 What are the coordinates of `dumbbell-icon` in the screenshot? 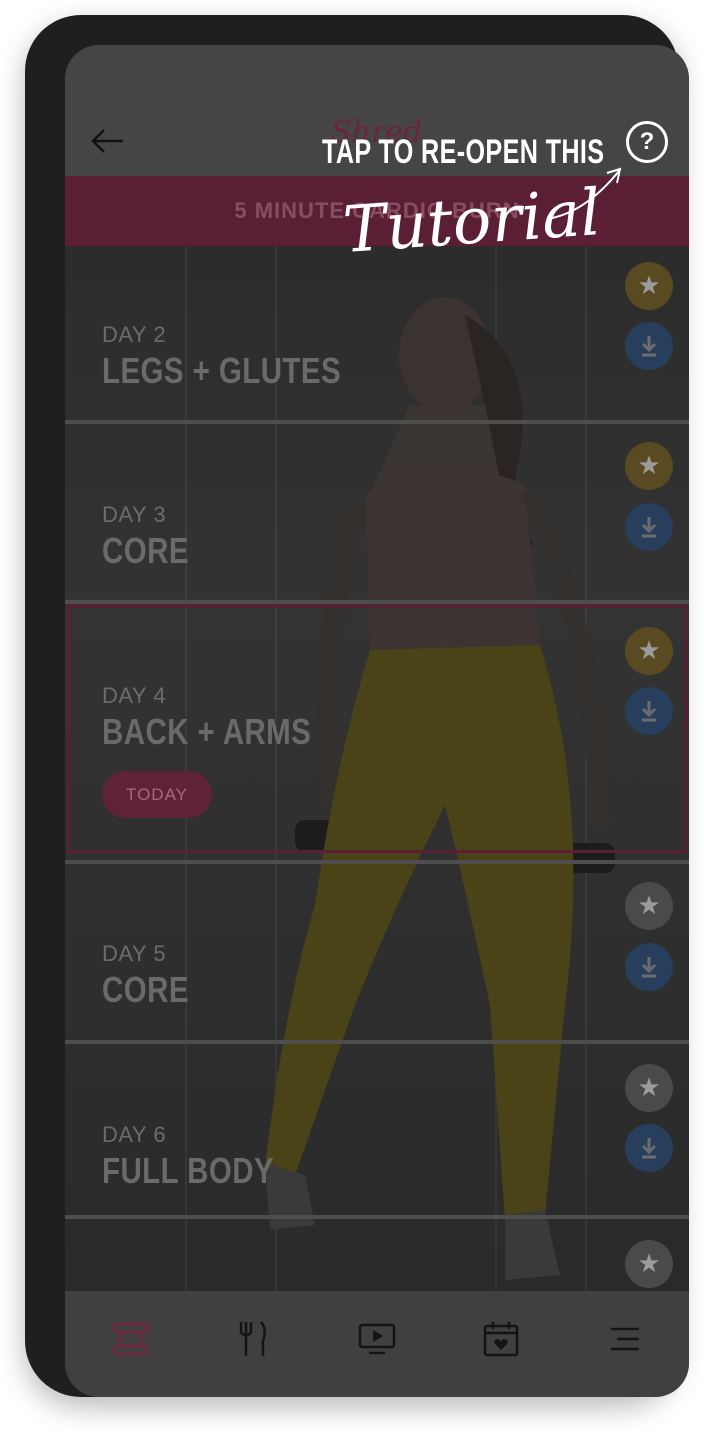 It's located at (131, 1339).